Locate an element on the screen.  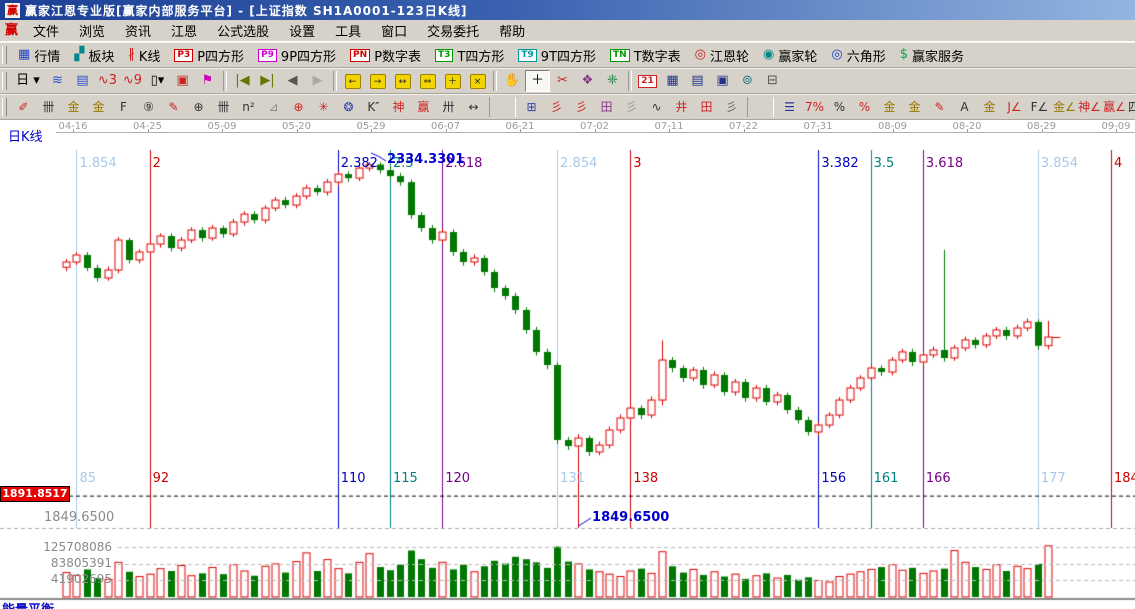
data-download-button: ⊚ is located at coordinates (747, 81).